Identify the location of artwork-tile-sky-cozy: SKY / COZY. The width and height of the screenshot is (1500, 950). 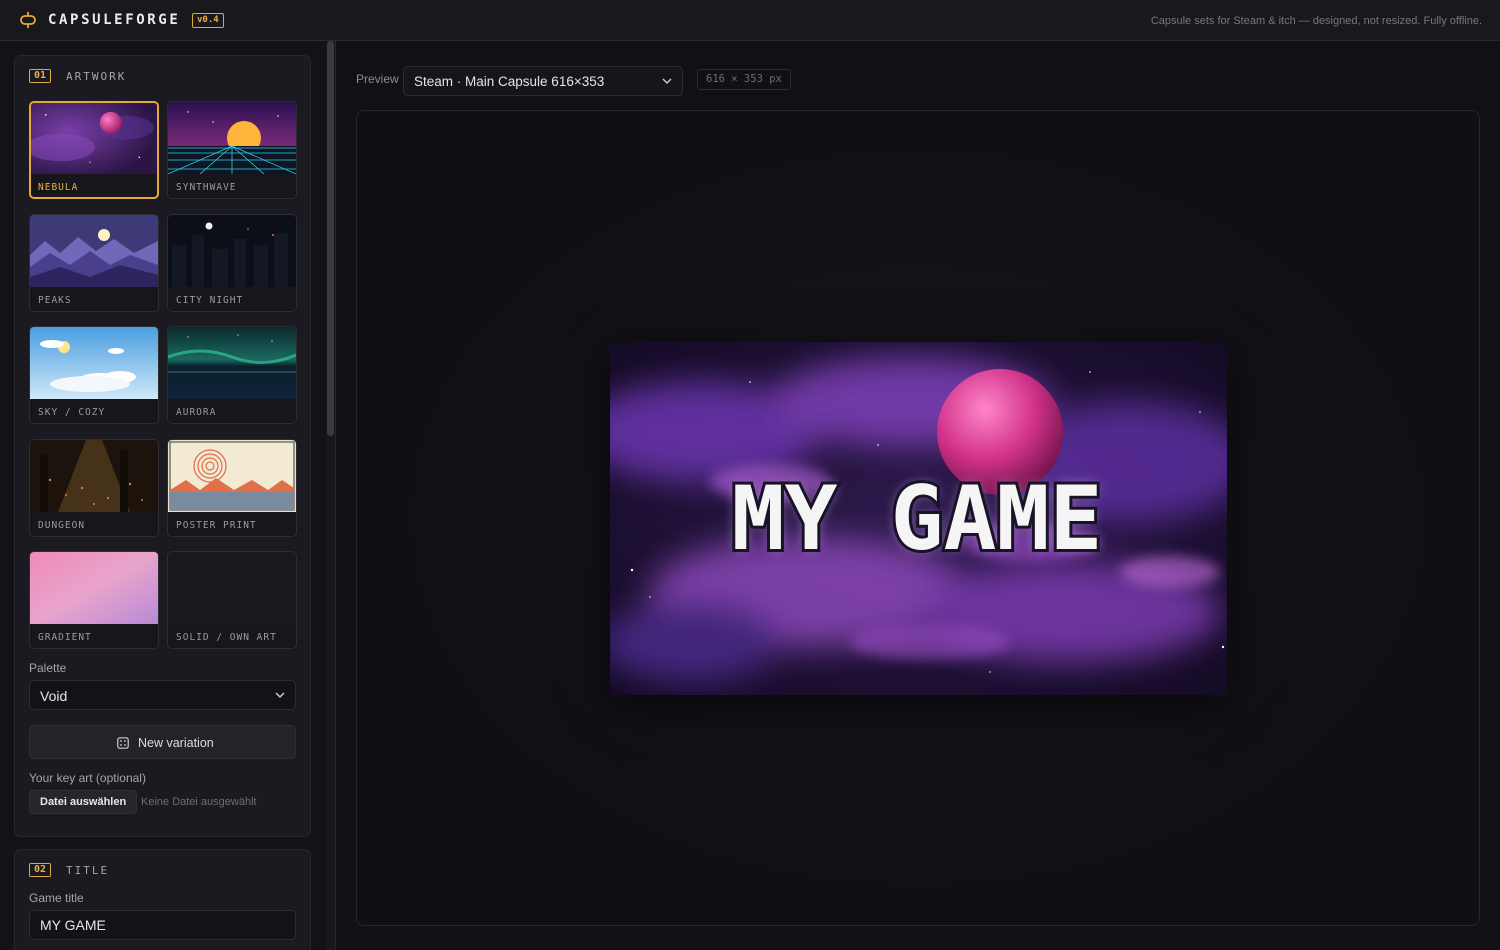
(94, 375).